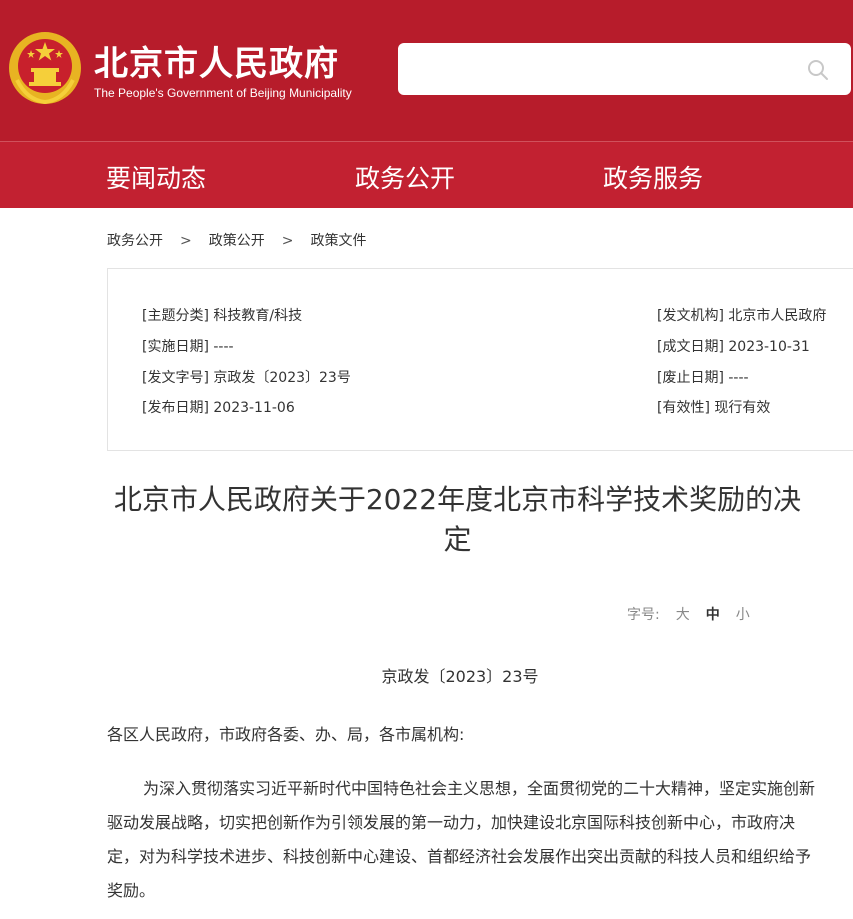  Describe the element at coordinates (600, 69) in the screenshot. I see `search-input` at that location.